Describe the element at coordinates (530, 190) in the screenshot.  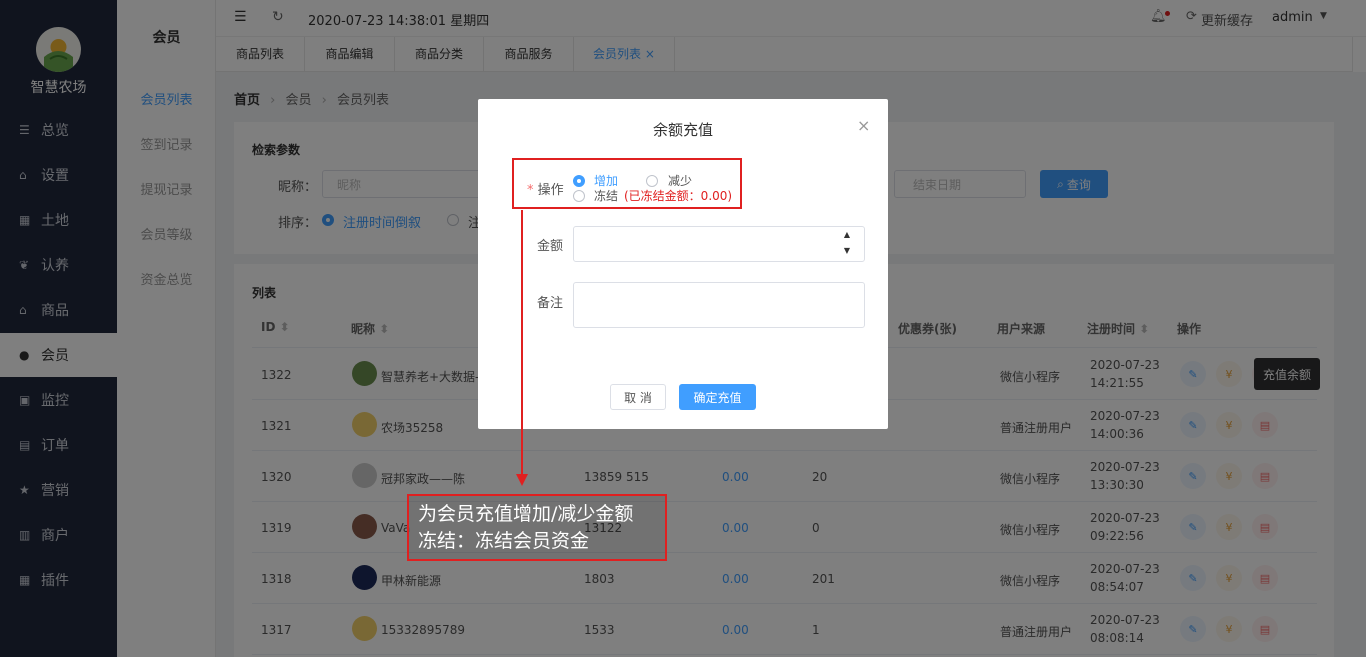
I see `required-mark: *` at that location.